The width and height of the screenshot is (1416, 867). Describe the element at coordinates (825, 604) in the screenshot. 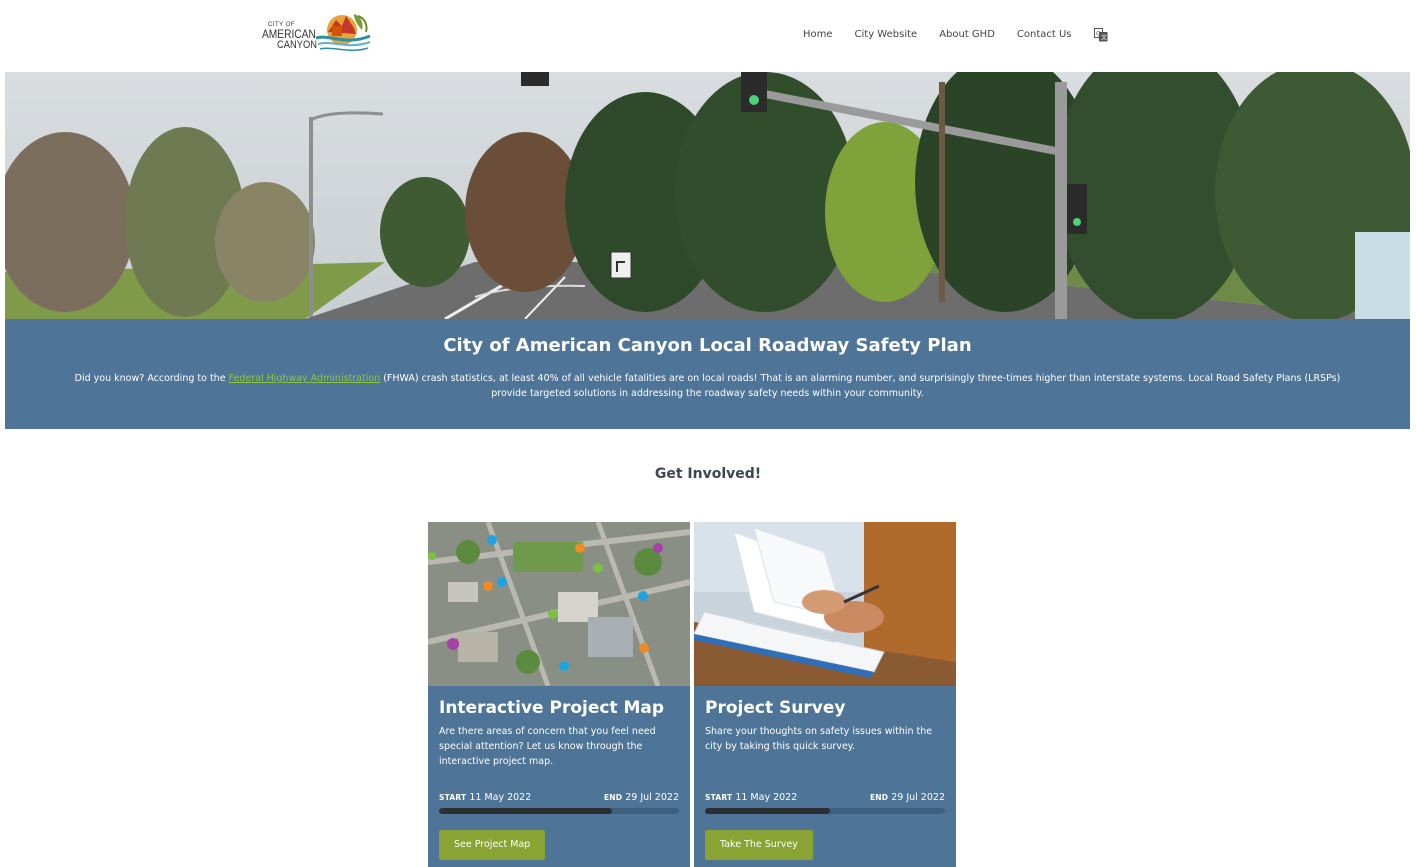

I see `survey-document-image` at that location.